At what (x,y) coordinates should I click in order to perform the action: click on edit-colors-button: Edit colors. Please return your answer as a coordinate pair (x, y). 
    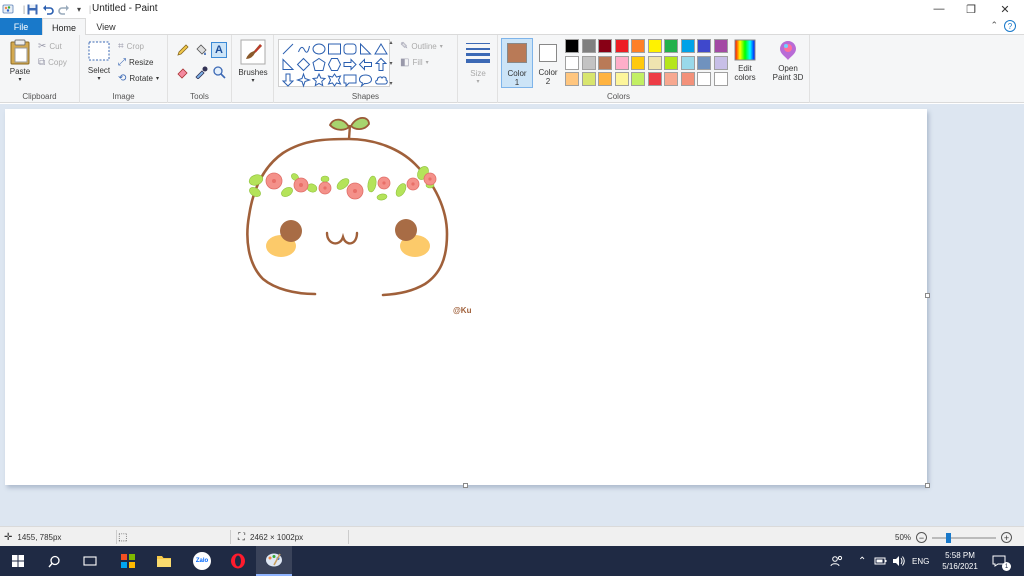
    Looking at the image, I should click on (745, 60).